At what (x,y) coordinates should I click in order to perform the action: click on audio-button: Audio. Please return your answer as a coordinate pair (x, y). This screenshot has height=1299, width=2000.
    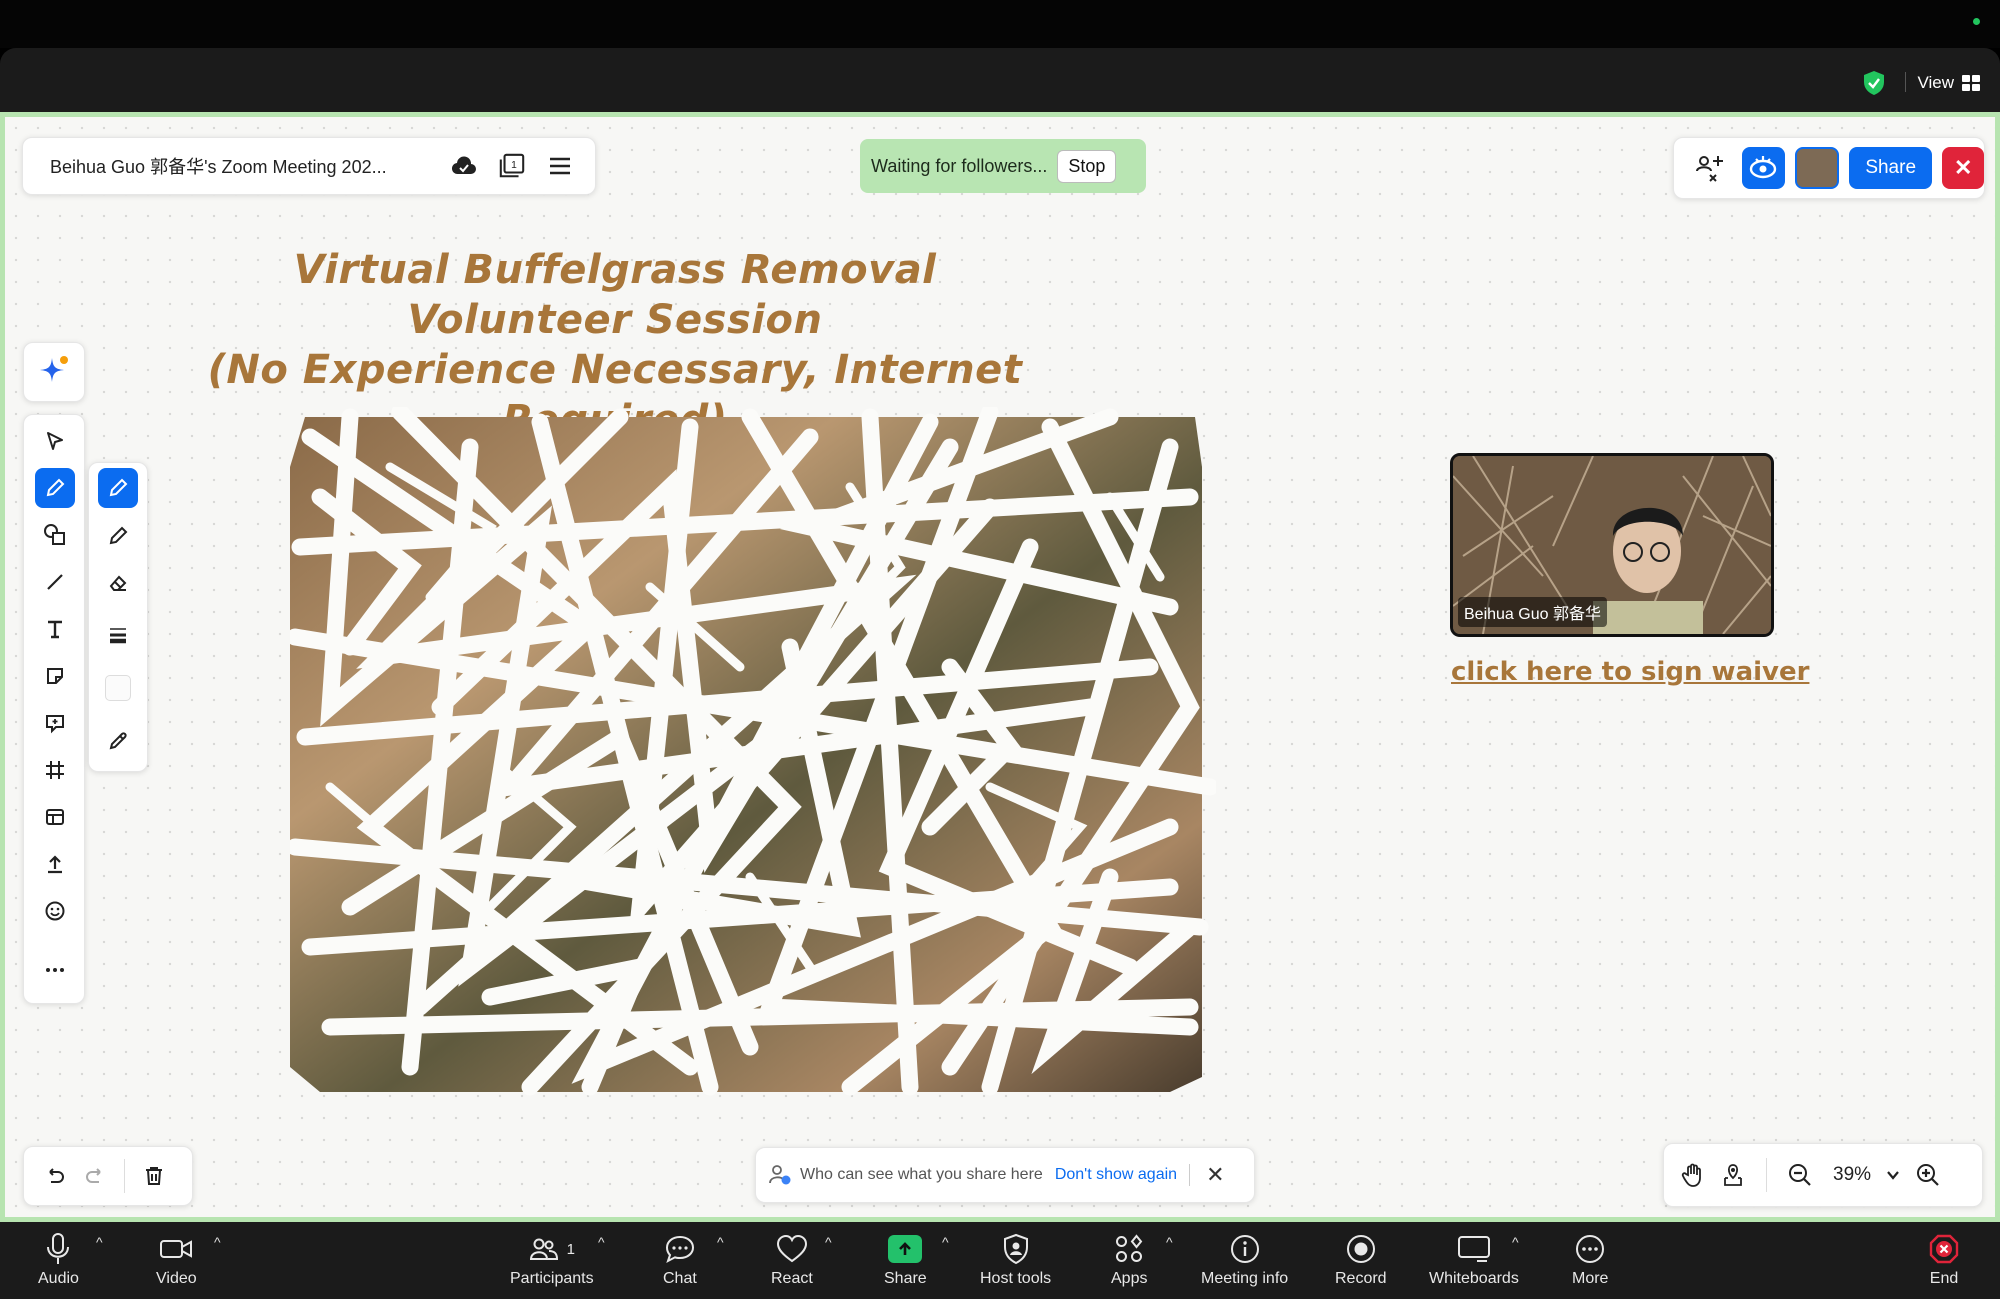
    Looking at the image, I should click on (58, 1259).